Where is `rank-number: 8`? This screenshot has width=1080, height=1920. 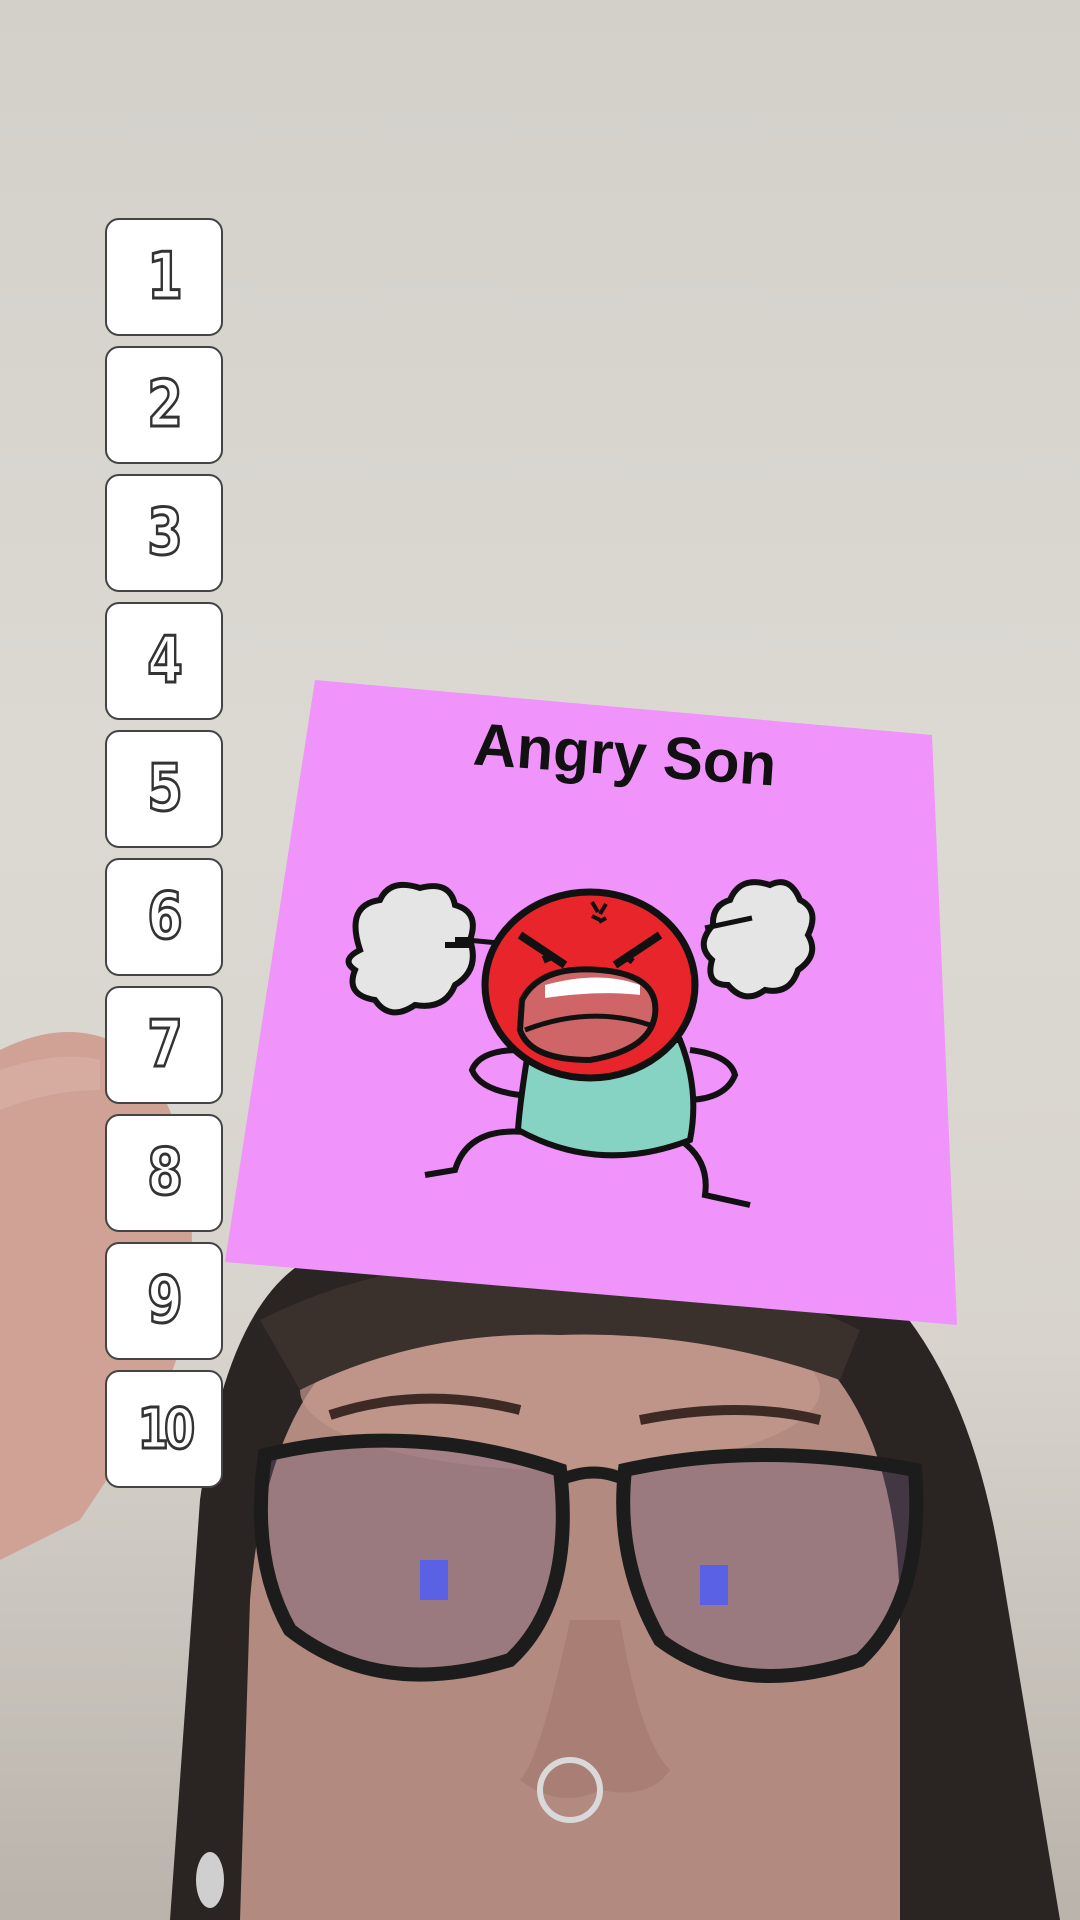
rank-number: 8 is located at coordinates (165, 1173).